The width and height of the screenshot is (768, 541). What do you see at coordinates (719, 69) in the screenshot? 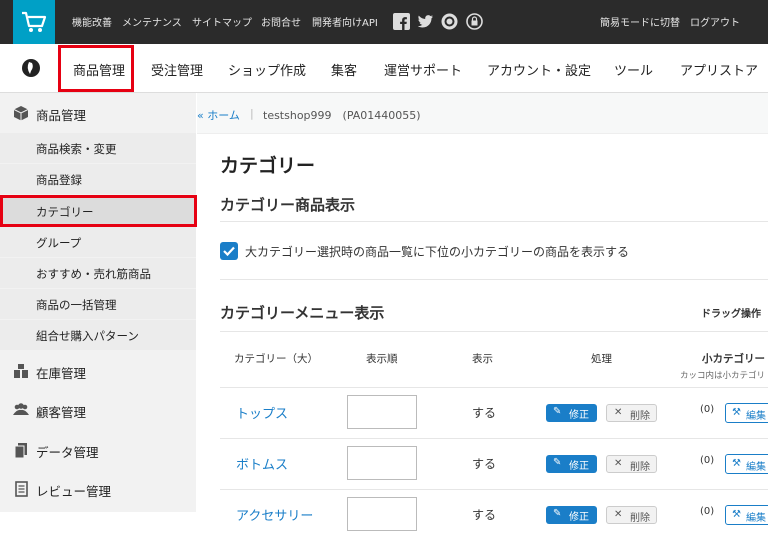
I see `nav-app-store: アプリストア` at bounding box center [719, 69].